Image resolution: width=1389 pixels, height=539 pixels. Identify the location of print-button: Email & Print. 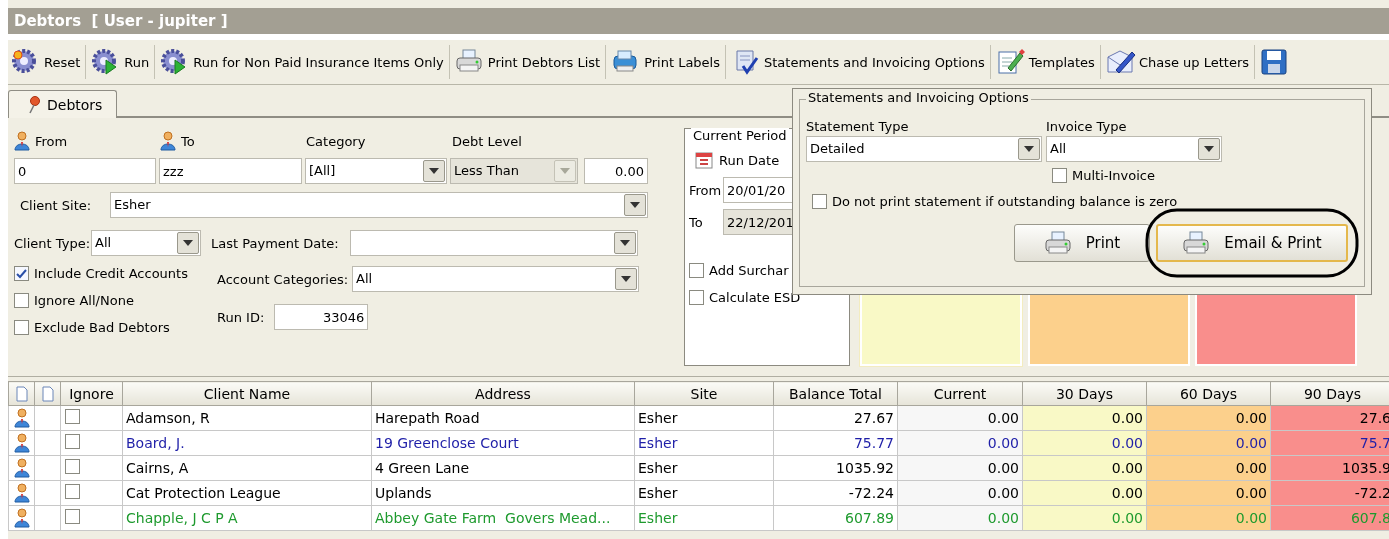
(1252, 243).